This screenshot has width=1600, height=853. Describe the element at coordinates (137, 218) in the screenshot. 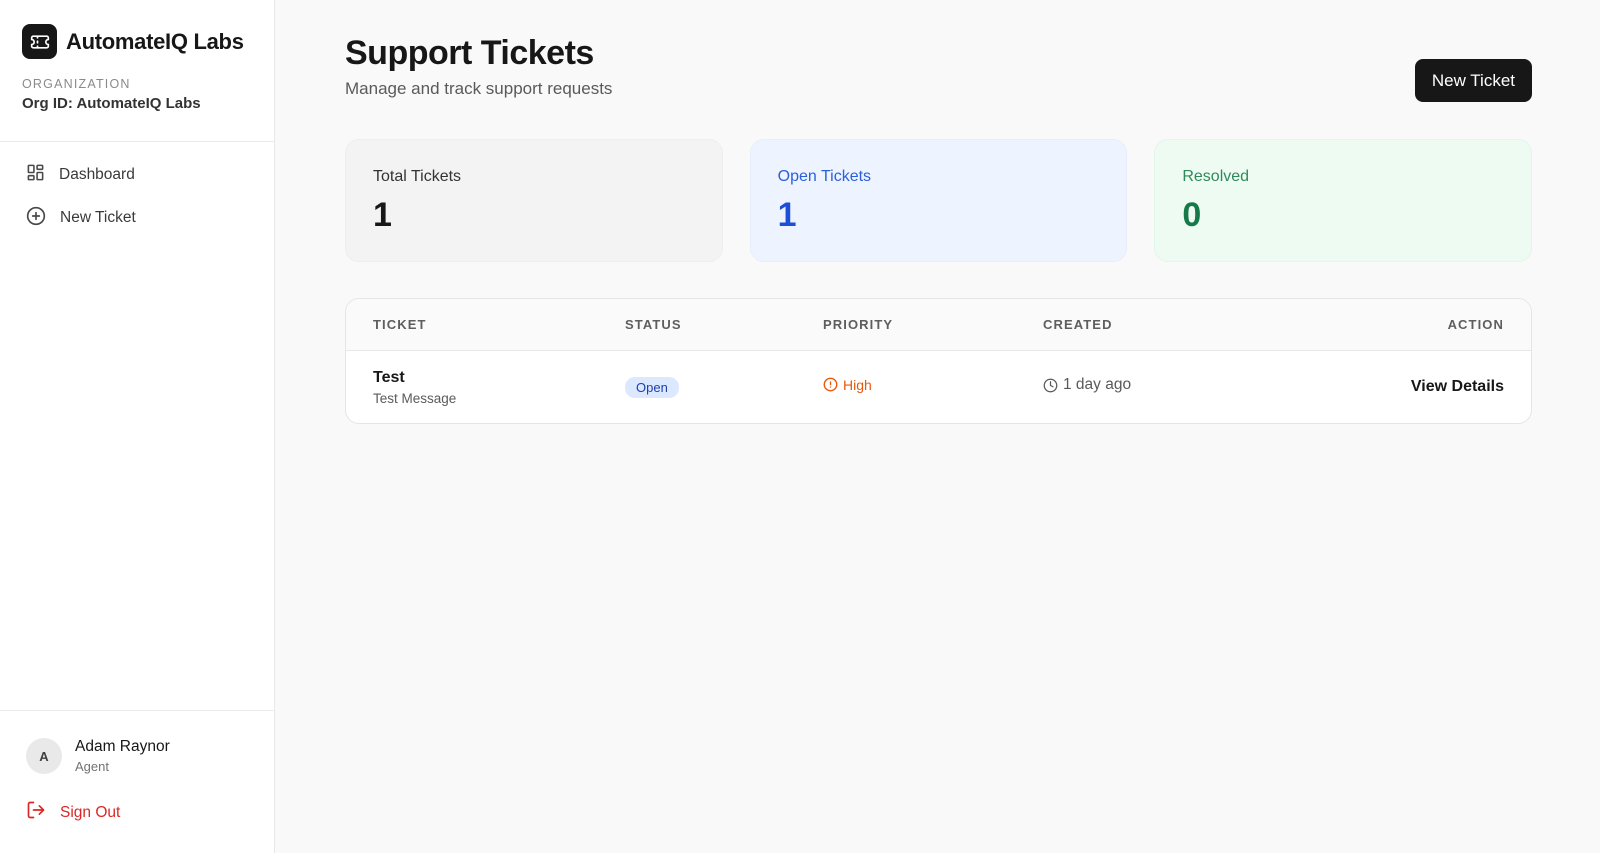

I see `sidebar-item-new-ticket: New Ticket` at that location.